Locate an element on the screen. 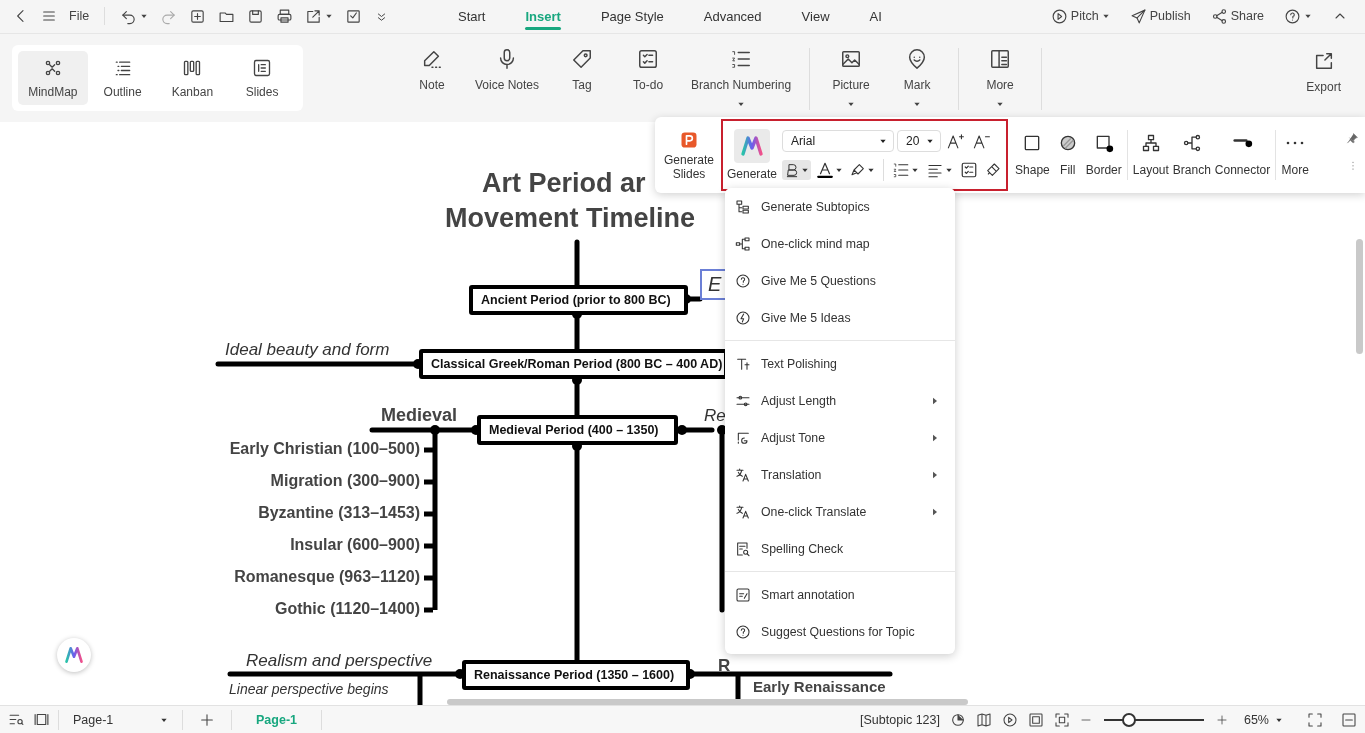 The width and height of the screenshot is (1365, 733). topic-node: Renaissance Period (1350 – 1600) is located at coordinates (576, 674).